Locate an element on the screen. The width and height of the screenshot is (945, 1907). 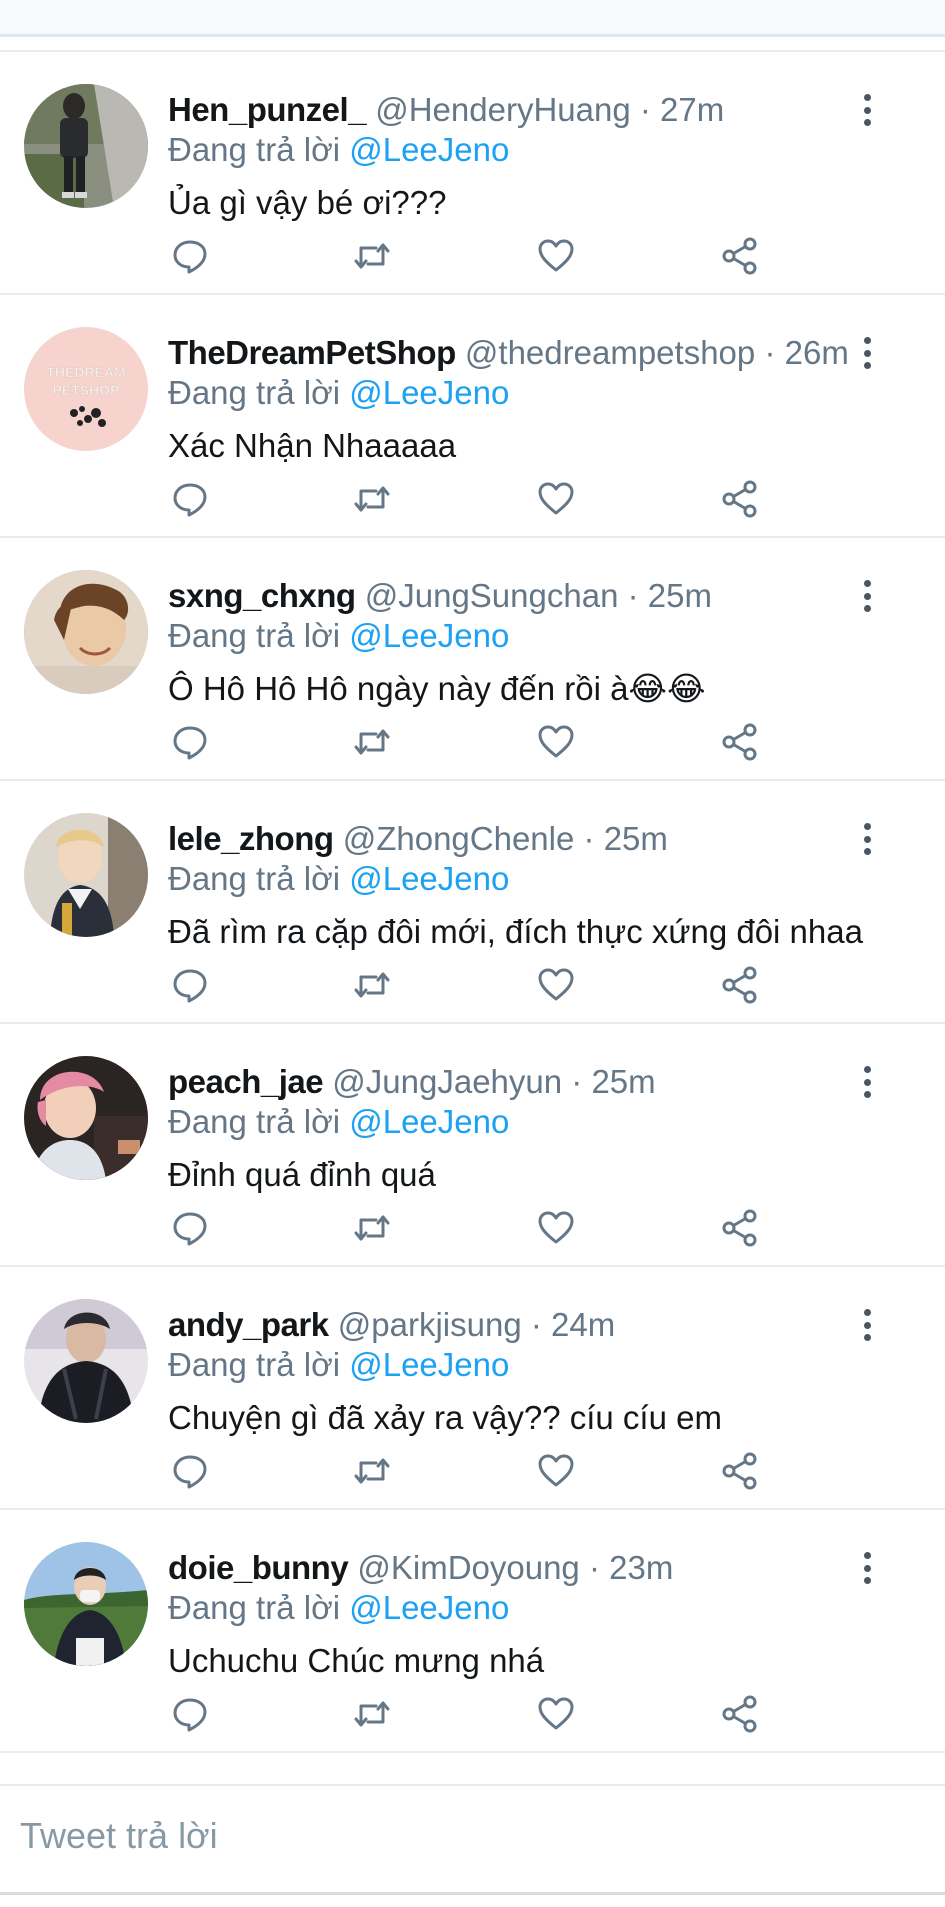
user-handle: @JungJaehyun is located at coordinates (447, 1081).